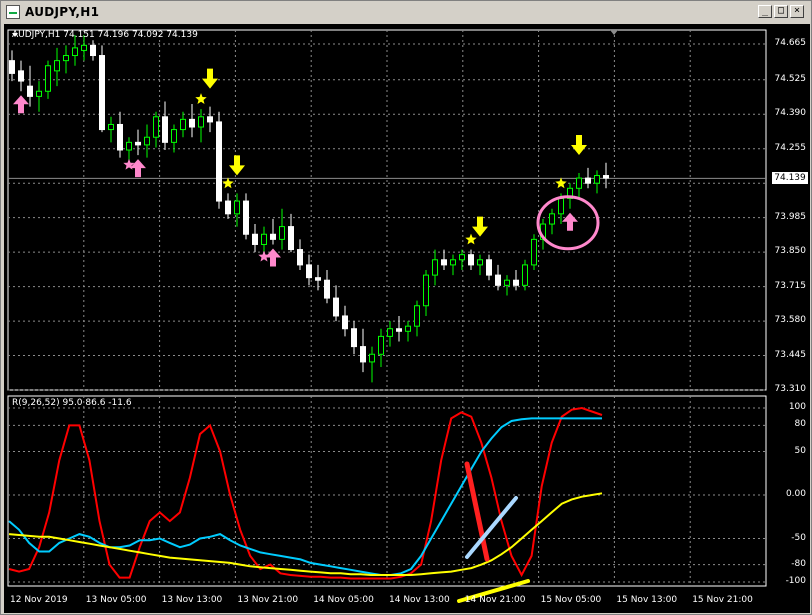 The width and height of the screenshot is (812, 615). Describe the element at coordinates (790, 43) in the screenshot. I see `price-axis-label: 74.665` at that location.